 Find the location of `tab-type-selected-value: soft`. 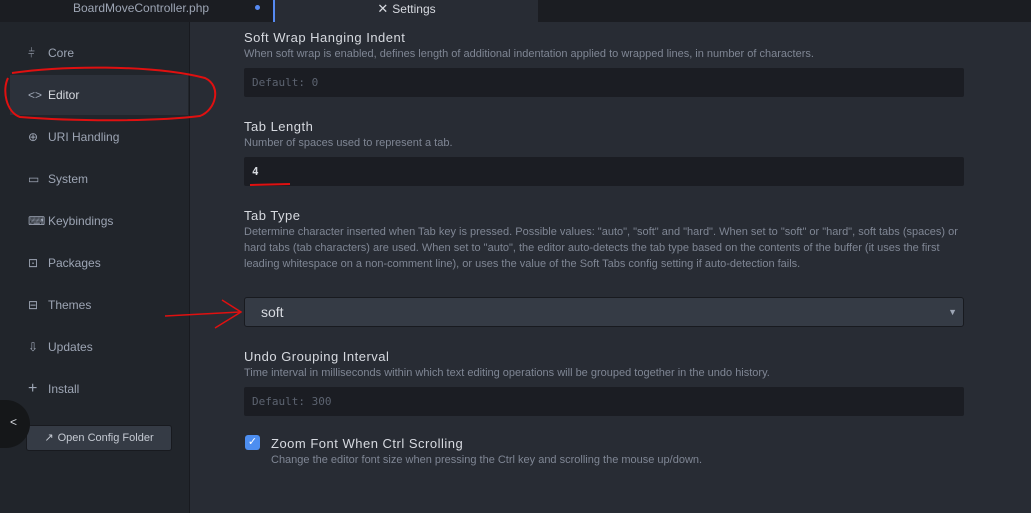

tab-type-selected-value: soft is located at coordinates (272, 312).